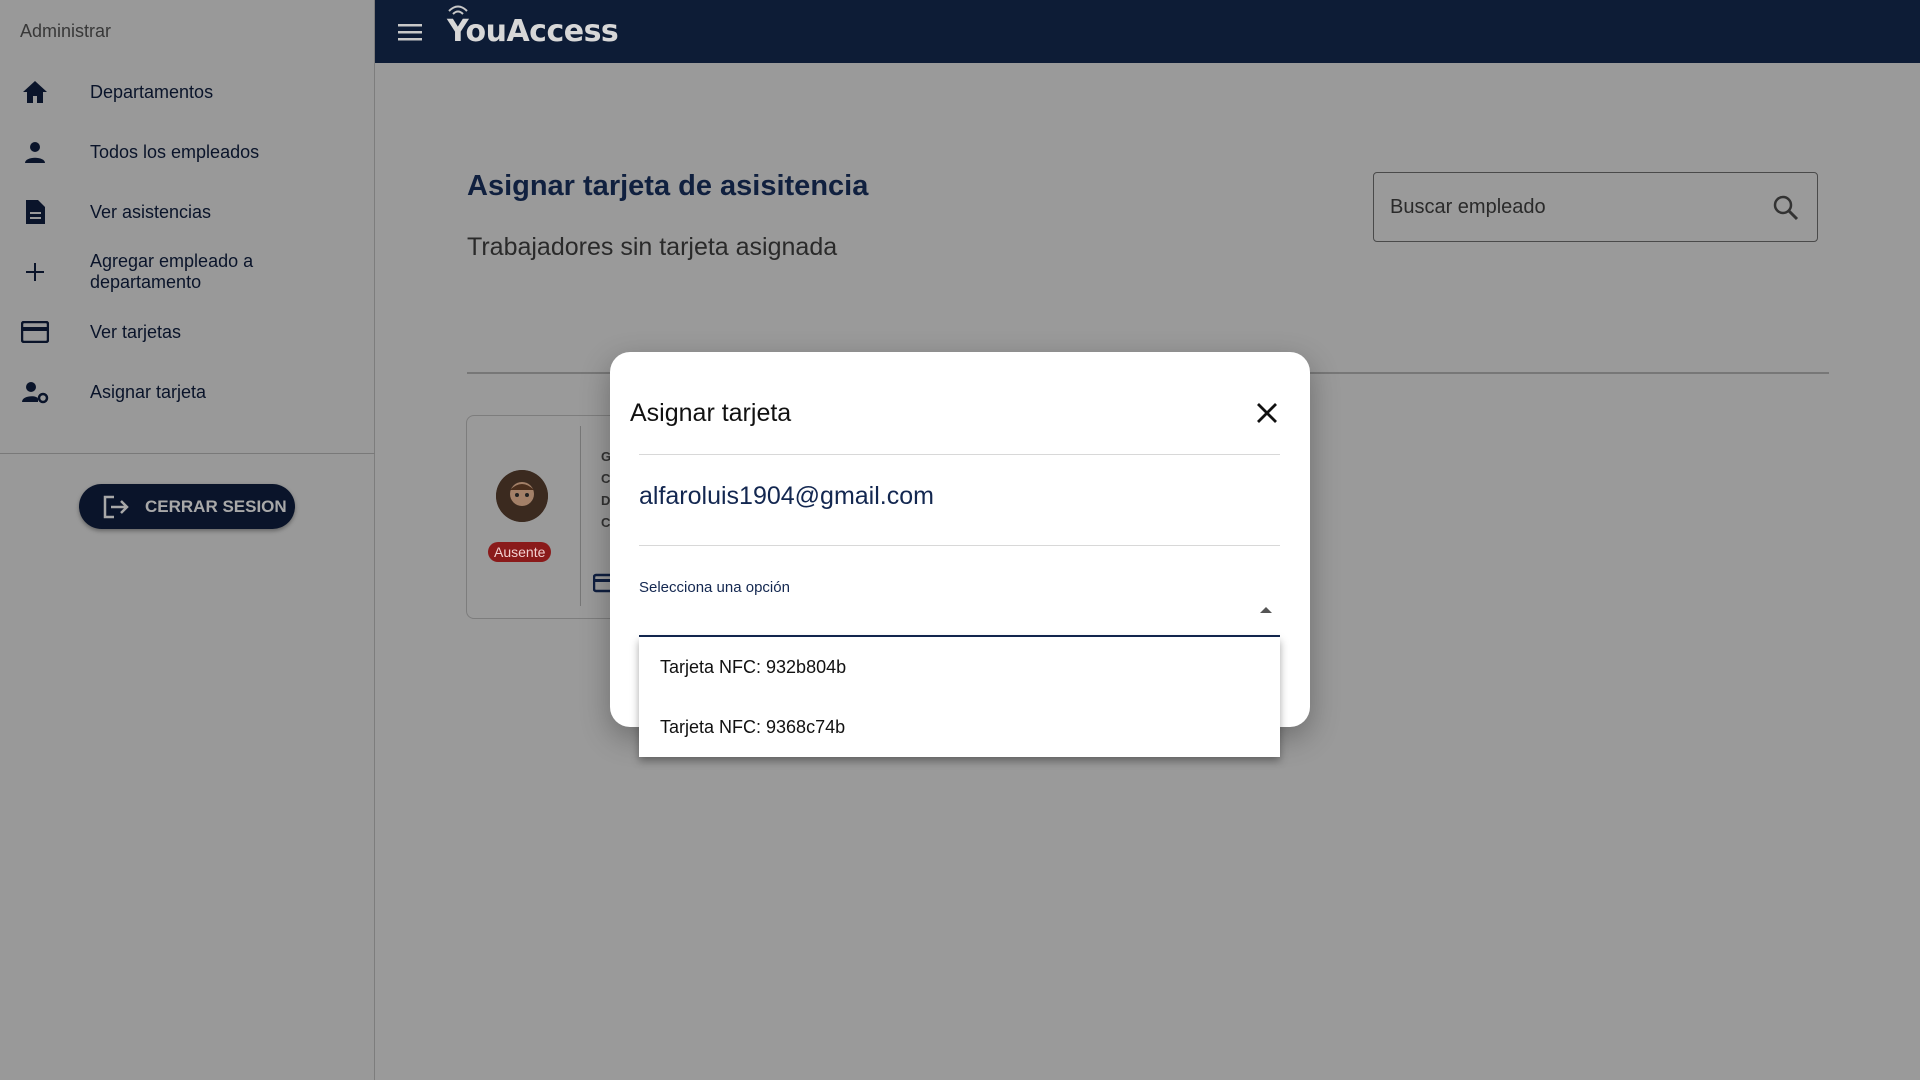  Describe the element at coordinates (714, 587) in the screenshot. I see `select-label: Selecciona una opción` at that location.